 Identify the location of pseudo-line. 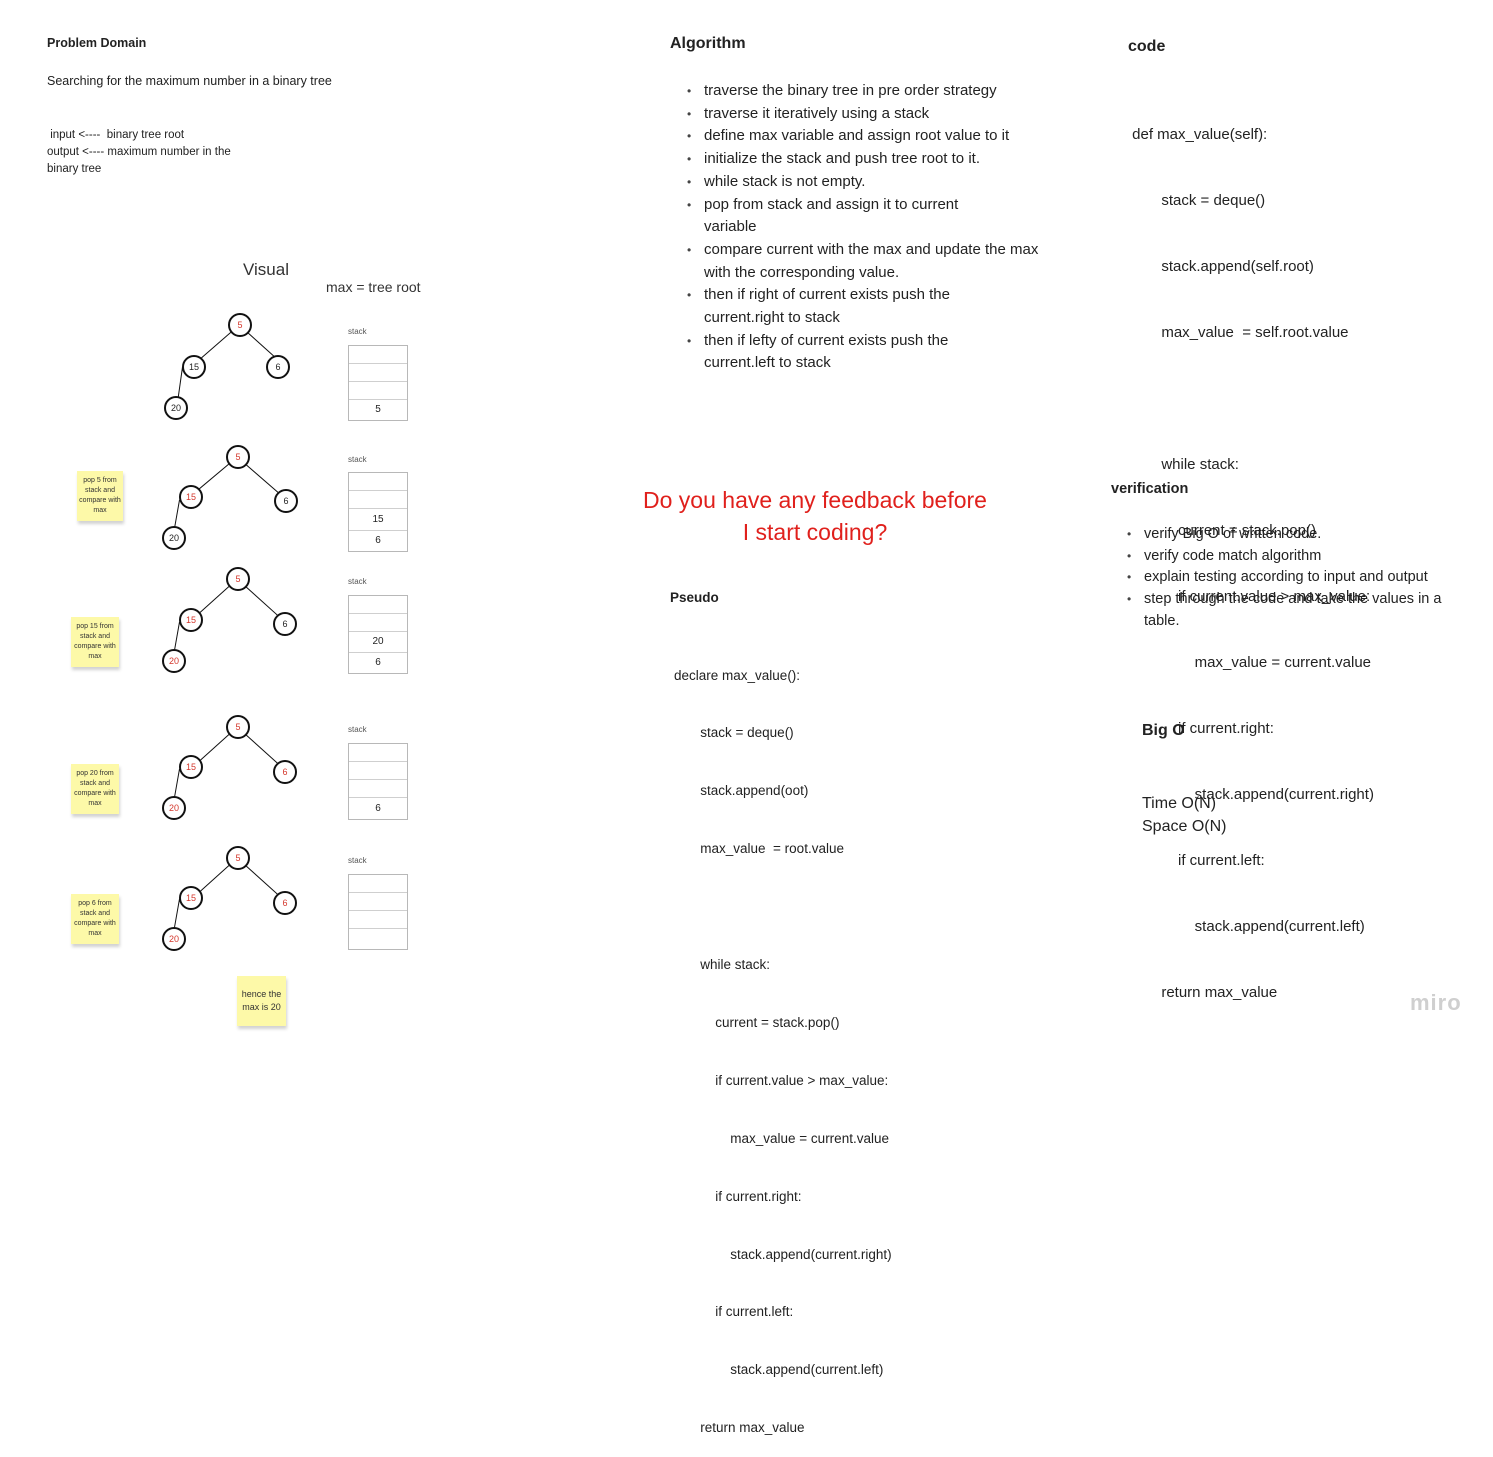
(783, 906).